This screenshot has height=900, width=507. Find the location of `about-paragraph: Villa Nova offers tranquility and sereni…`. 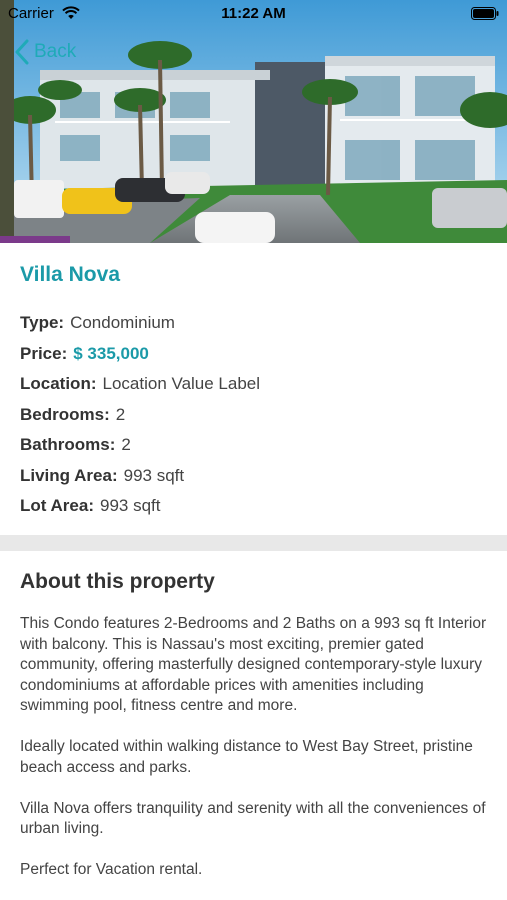

about-paragraph: Villa Nova offers tranquility and sereni… is located at coordinates (253, 818).